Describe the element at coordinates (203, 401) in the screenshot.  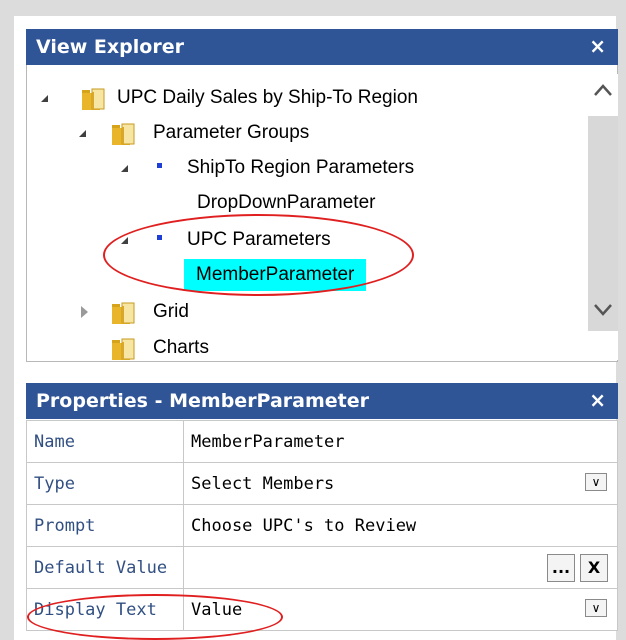
I see `properties-title: Properties - MemberParameter` at that location.